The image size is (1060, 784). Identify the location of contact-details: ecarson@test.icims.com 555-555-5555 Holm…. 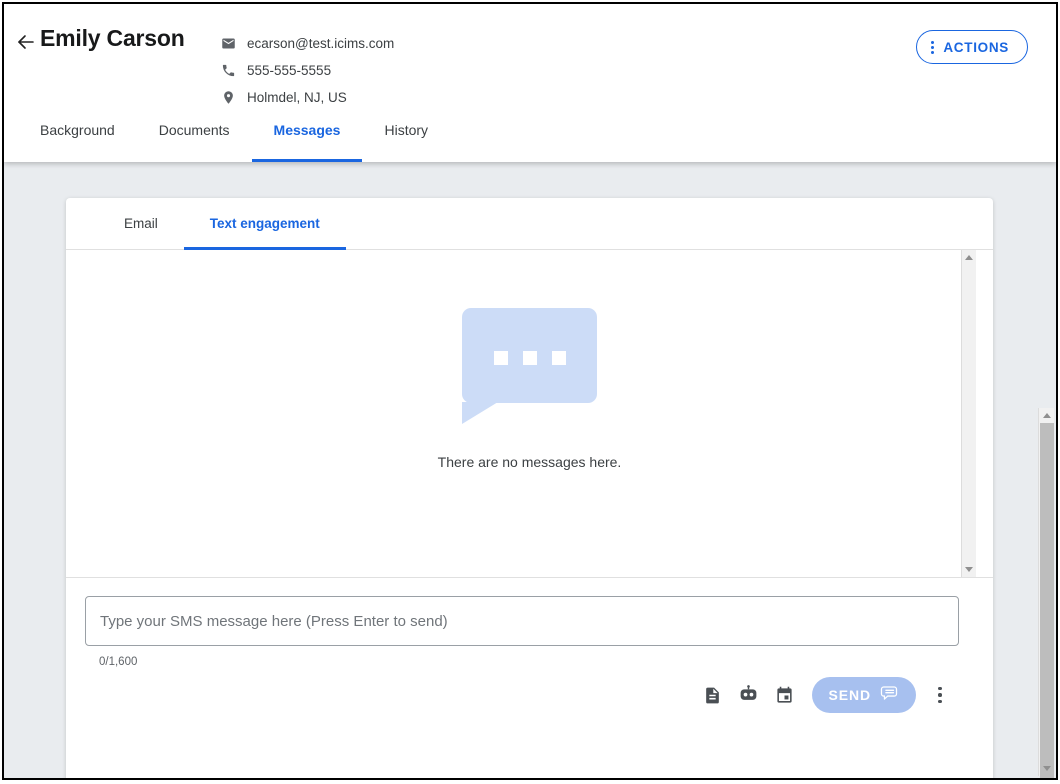
(385, 70).